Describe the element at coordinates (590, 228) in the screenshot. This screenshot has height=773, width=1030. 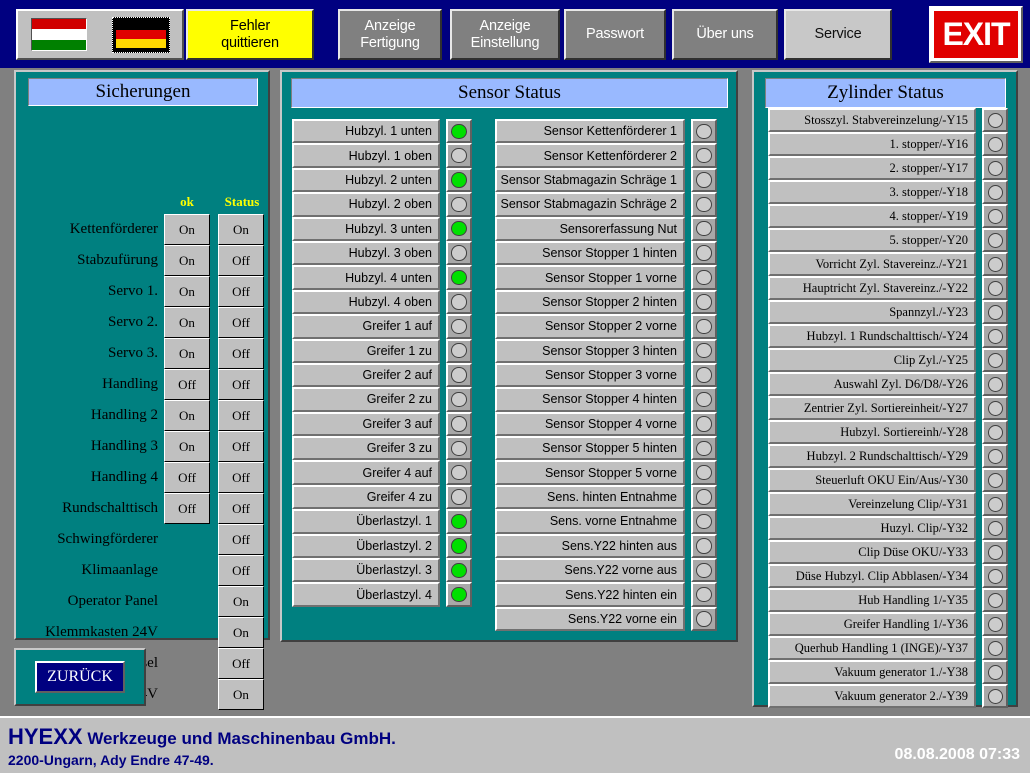
I see `status-row-label: Sensorerfassung Nut` at that location.